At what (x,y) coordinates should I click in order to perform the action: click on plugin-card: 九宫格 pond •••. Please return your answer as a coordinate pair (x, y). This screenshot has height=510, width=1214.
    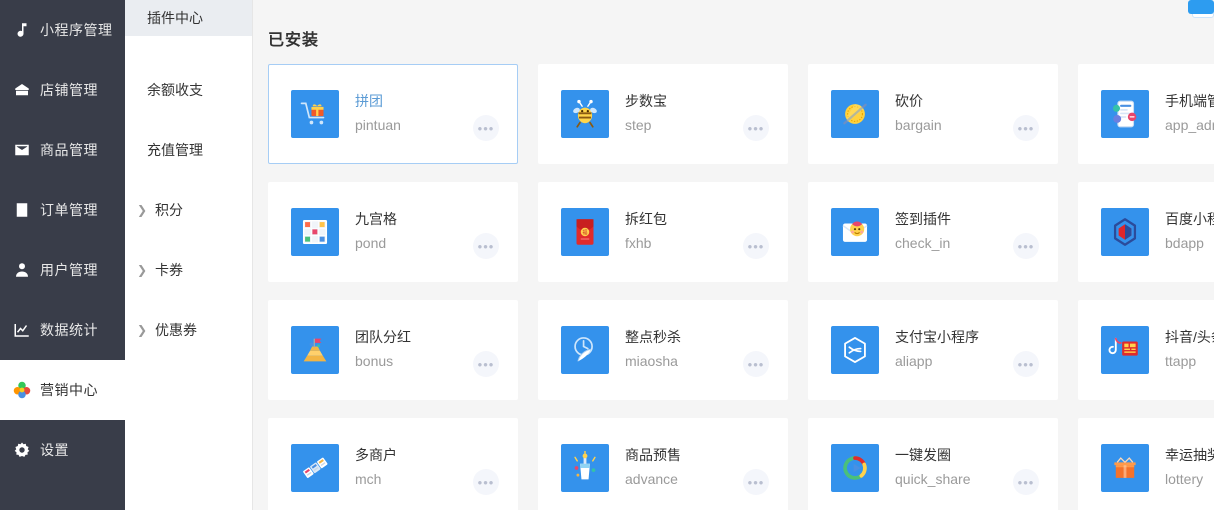
    Looking at the image, I should click on (393, 232).